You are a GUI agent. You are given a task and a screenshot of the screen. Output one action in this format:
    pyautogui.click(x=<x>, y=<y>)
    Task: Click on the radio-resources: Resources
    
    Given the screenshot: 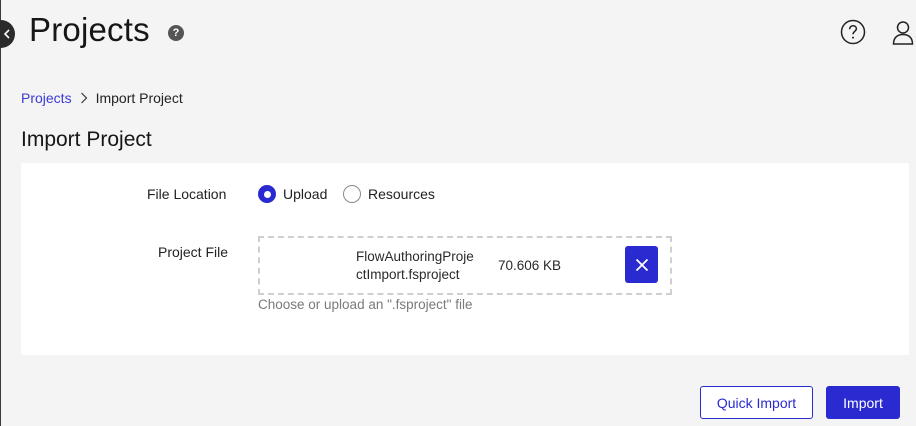 What is the action you would take?
    pyautogui.click(x=389, y=194)
    